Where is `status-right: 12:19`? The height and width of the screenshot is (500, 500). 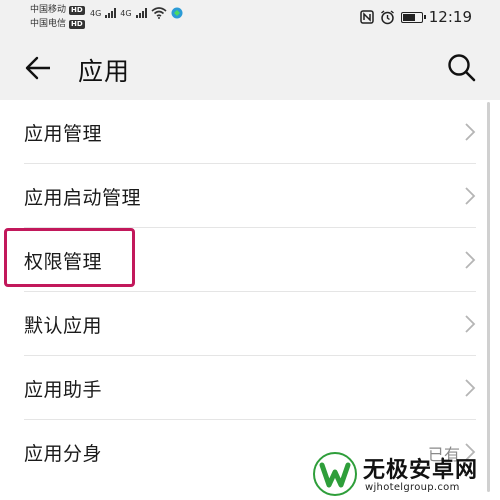
status-right: 12:19 is located at coordinates (416, 17).